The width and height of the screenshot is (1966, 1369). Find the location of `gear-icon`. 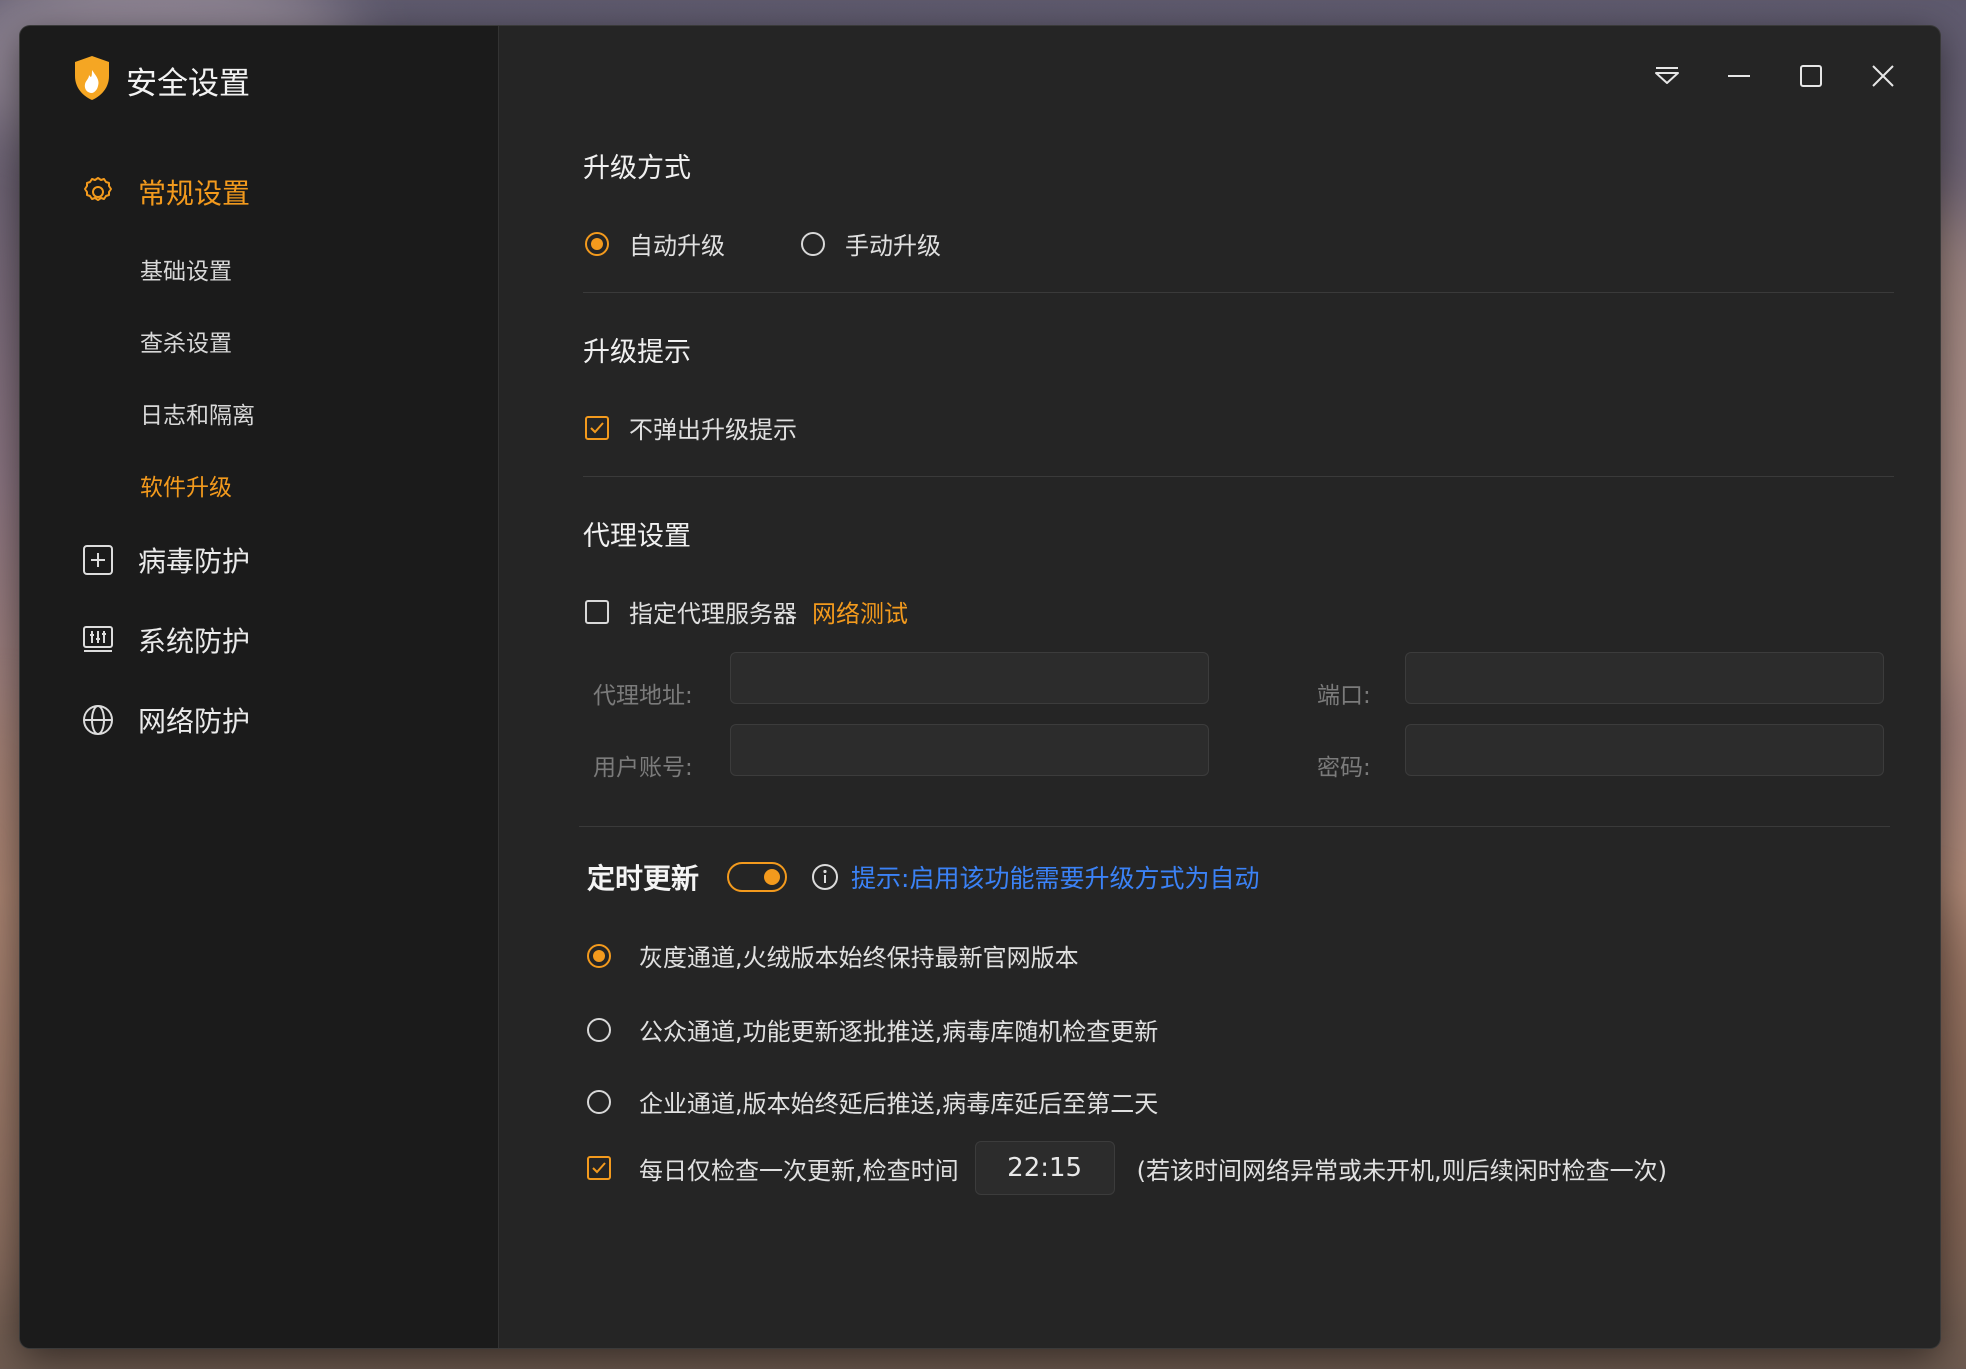

gear-icon is located at coordinates (98, 192).